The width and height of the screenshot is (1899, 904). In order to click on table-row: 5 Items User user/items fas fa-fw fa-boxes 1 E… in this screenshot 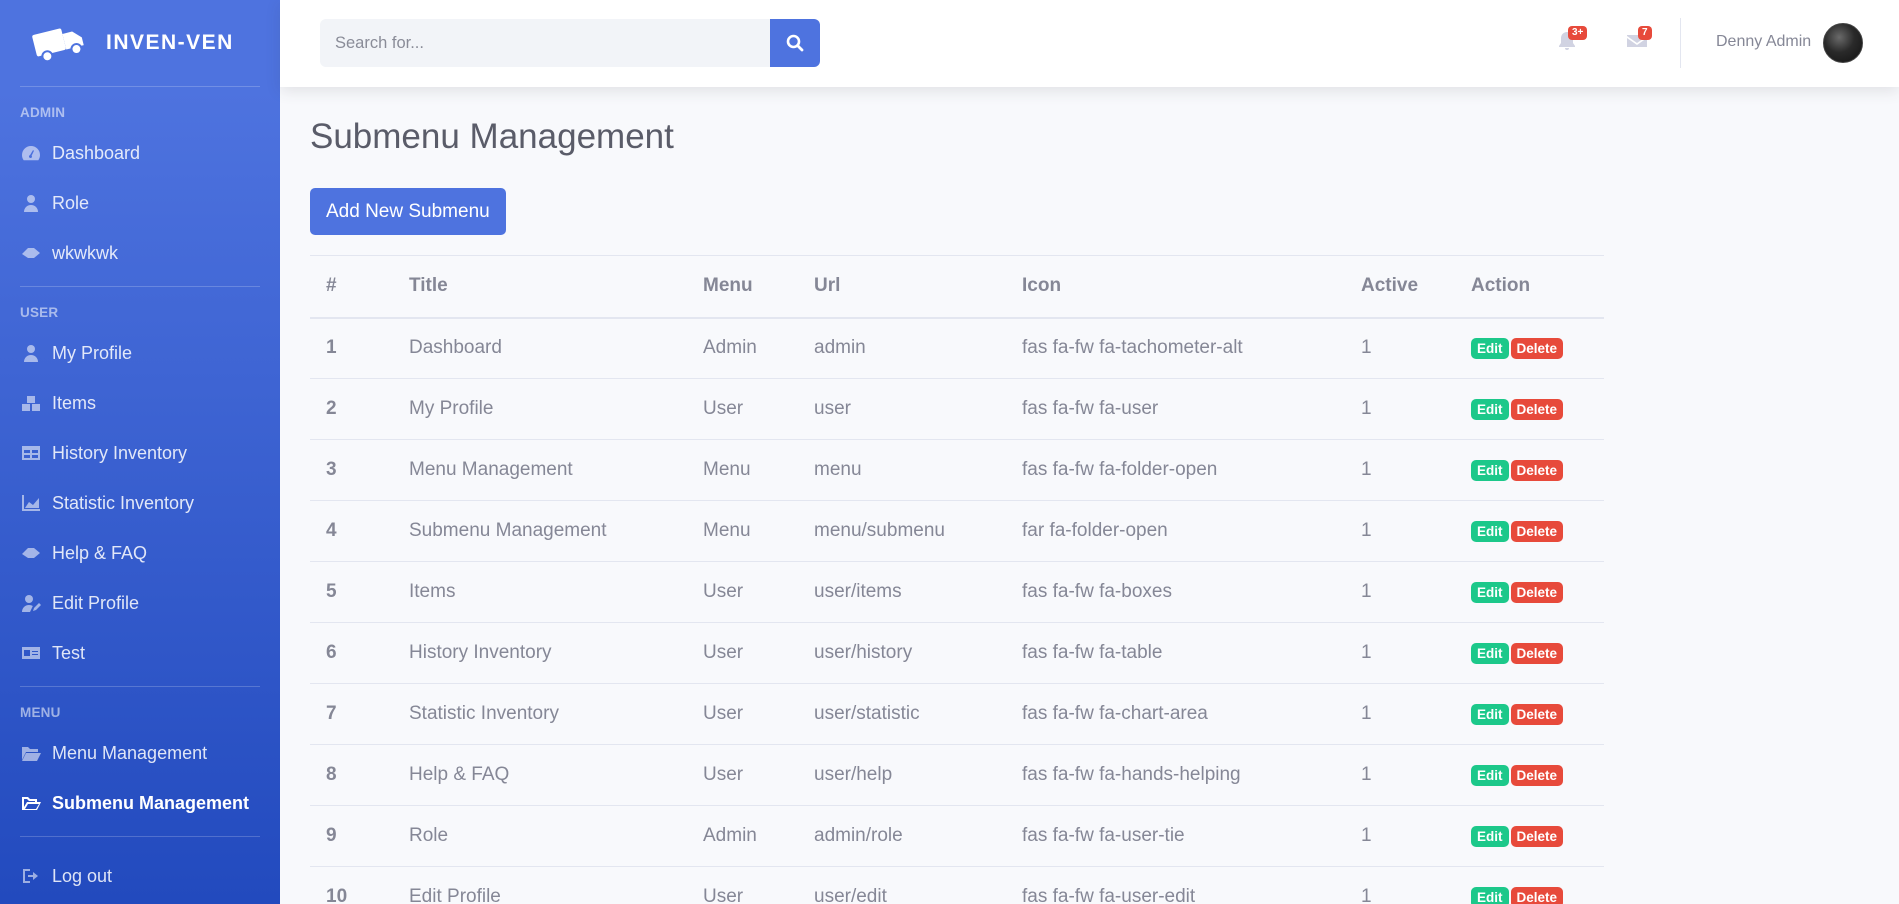, I will do `click(957, 592)`.